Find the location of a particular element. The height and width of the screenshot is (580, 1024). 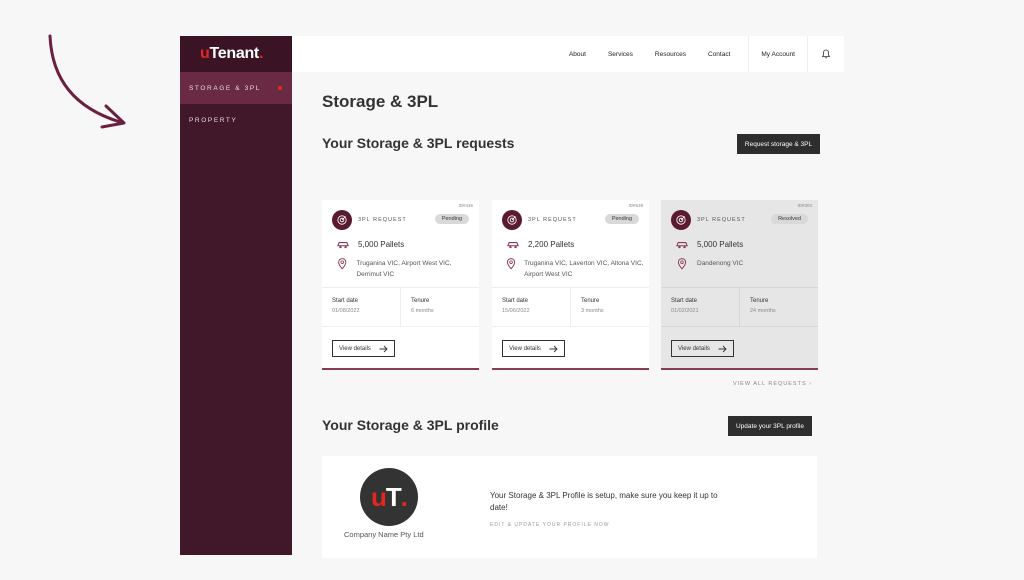

request-meta: Start date 01/08/2022 Tenure 6 months is located at coordinates (400, 307).